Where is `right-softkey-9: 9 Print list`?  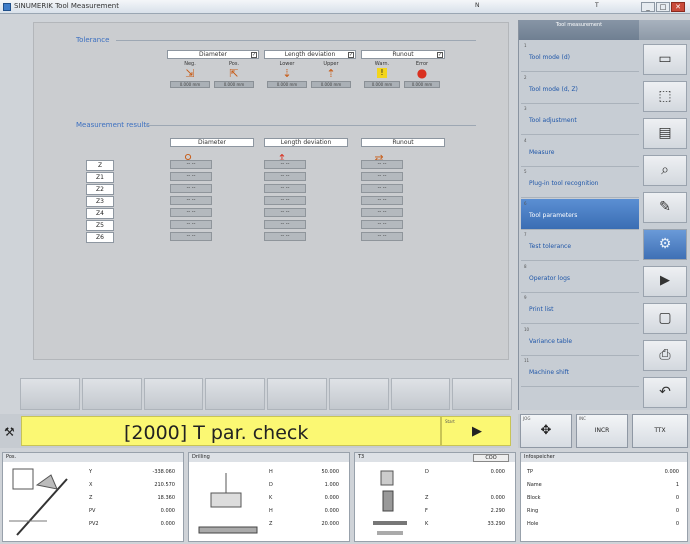
right-softkey-9: 9 Print list is located at coordinates (580, 308).